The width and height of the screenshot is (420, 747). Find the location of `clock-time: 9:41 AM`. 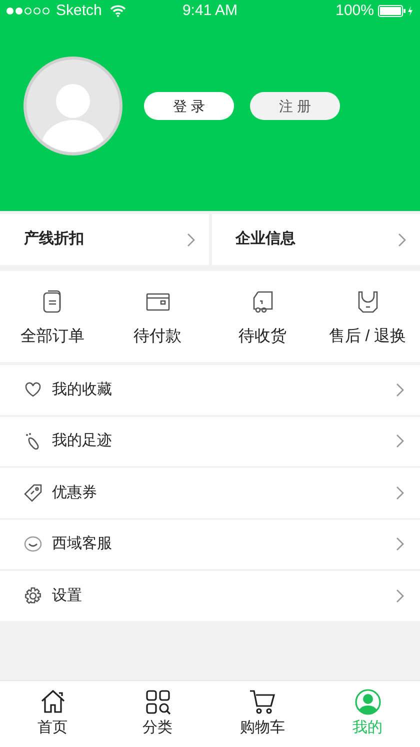

clock-time: 9:41 AM is located at coordinates (210, 10).